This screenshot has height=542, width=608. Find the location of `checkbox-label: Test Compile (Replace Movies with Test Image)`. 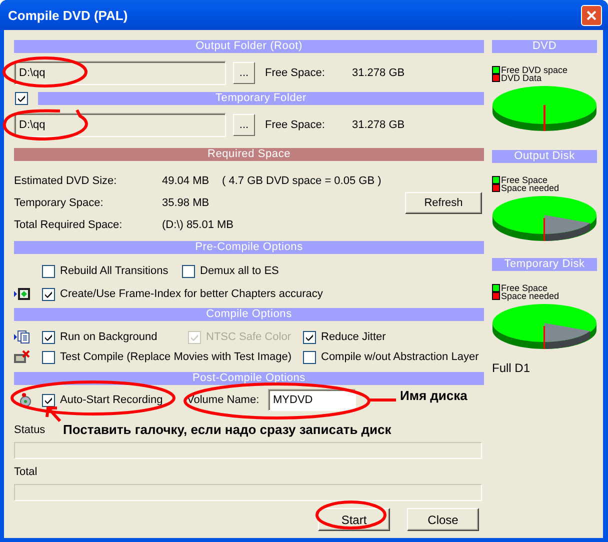

checkbox-label: Test Compile (Replace Movies with Test Image) is located at coordinates (176, 357).